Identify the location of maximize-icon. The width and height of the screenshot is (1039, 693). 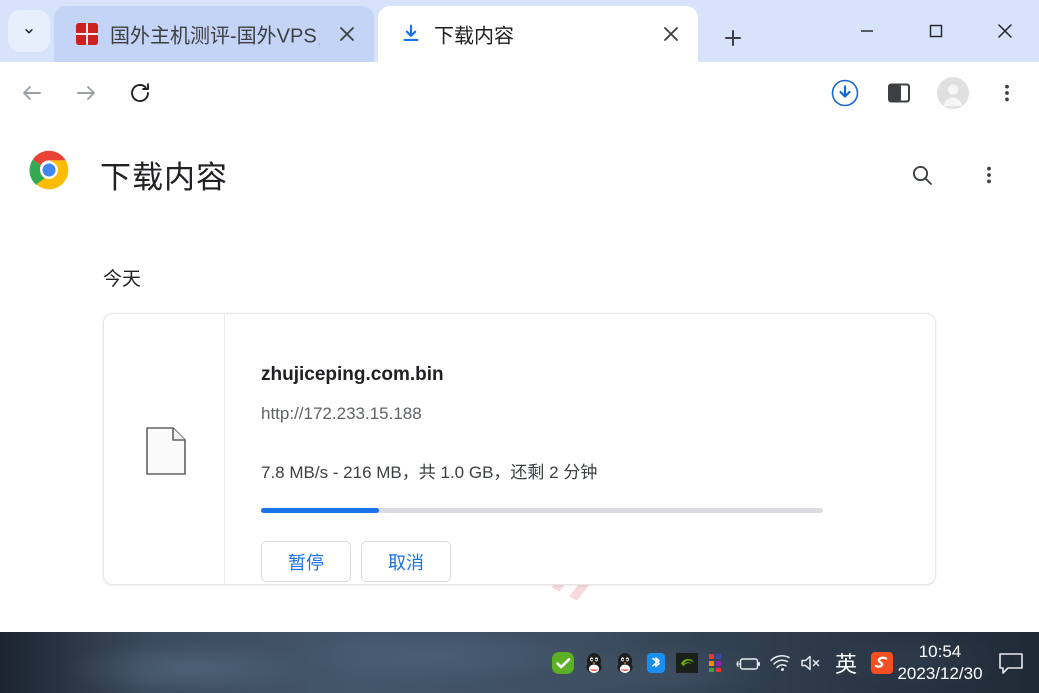
(935, 31).